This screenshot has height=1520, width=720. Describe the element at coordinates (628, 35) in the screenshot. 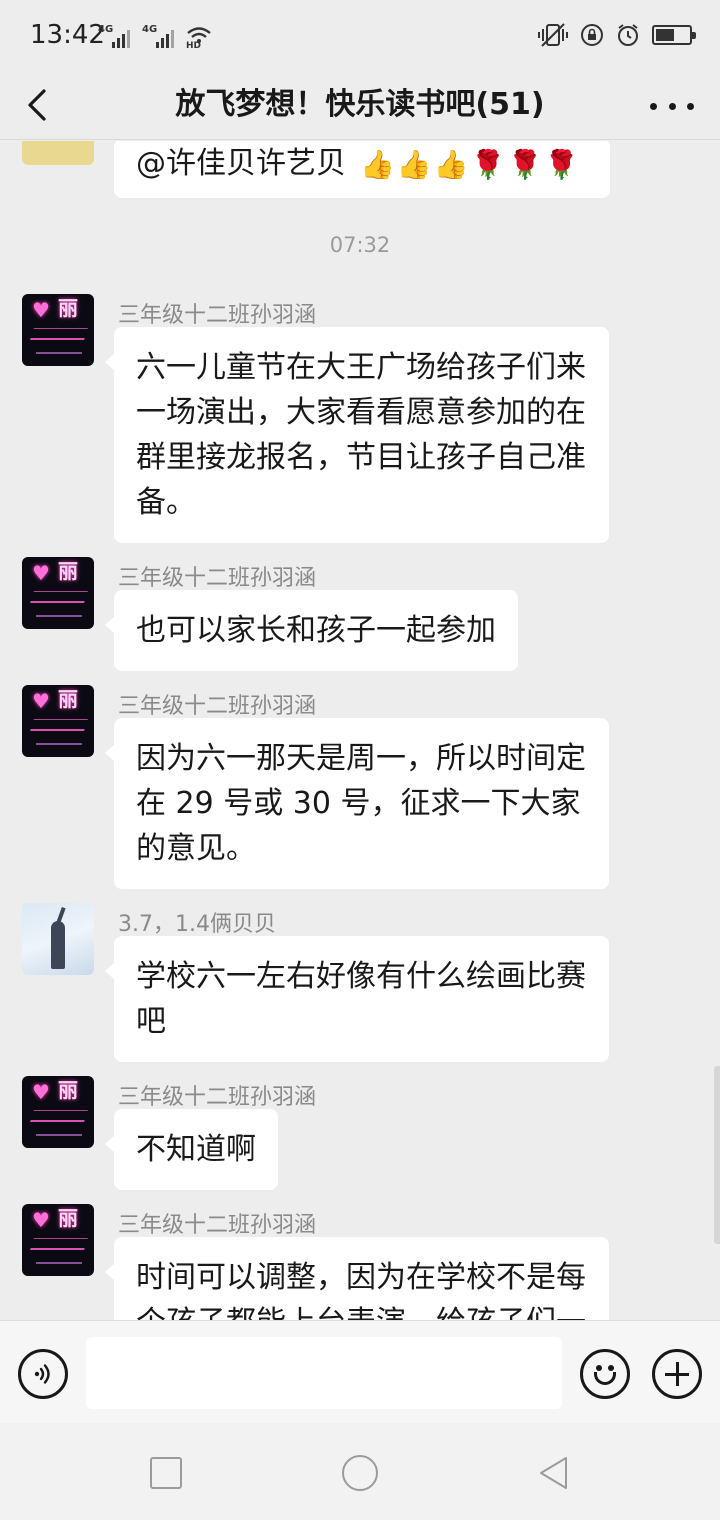

I see `alarm-icon` at that location.